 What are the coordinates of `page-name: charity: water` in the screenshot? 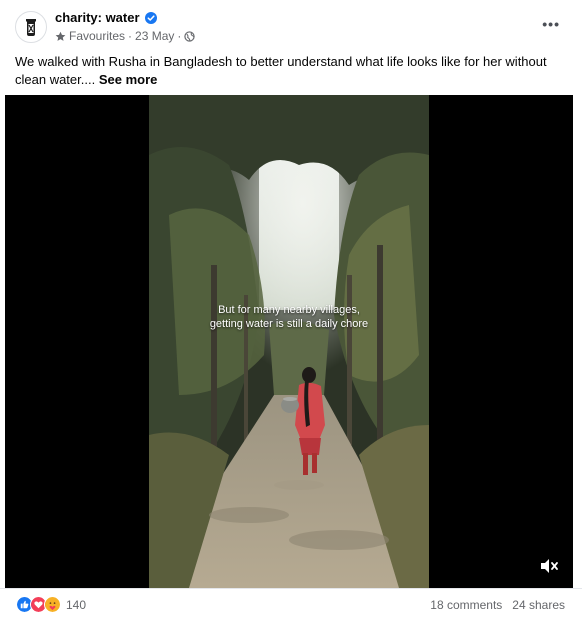 It's located at (97, 17).